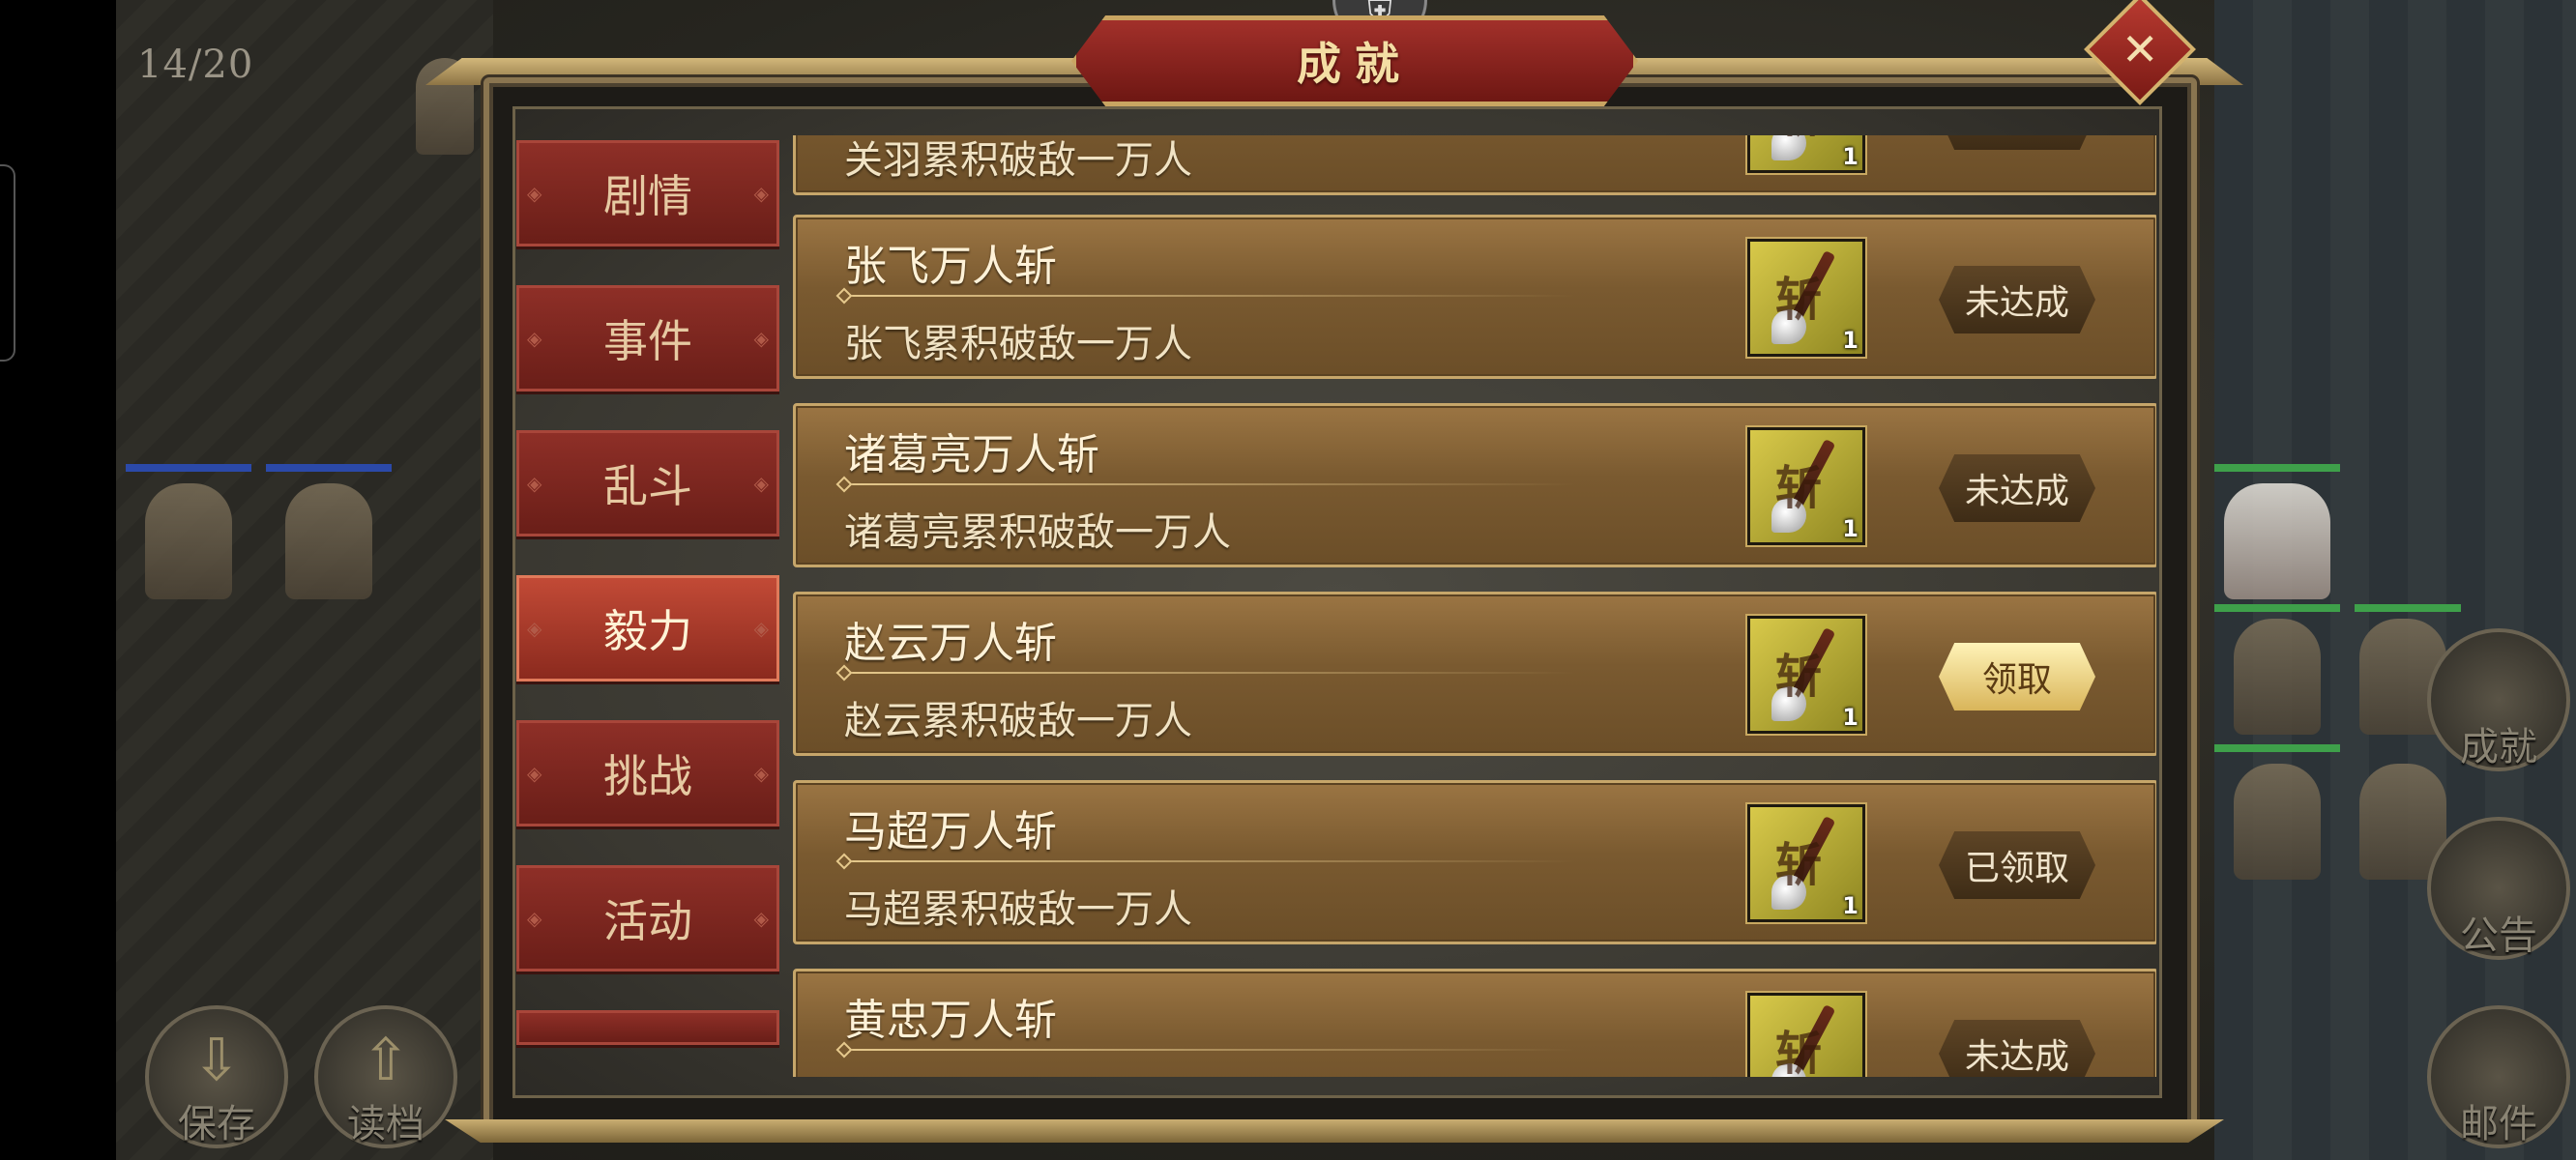 The width and height of the screenshot is (2576, 1160). What do you see at coordinates (1037, 533) in the screenshot?
I see `achievement-description: 诸葛亮累积破敌一万人` at bounding box center [1037, 533].